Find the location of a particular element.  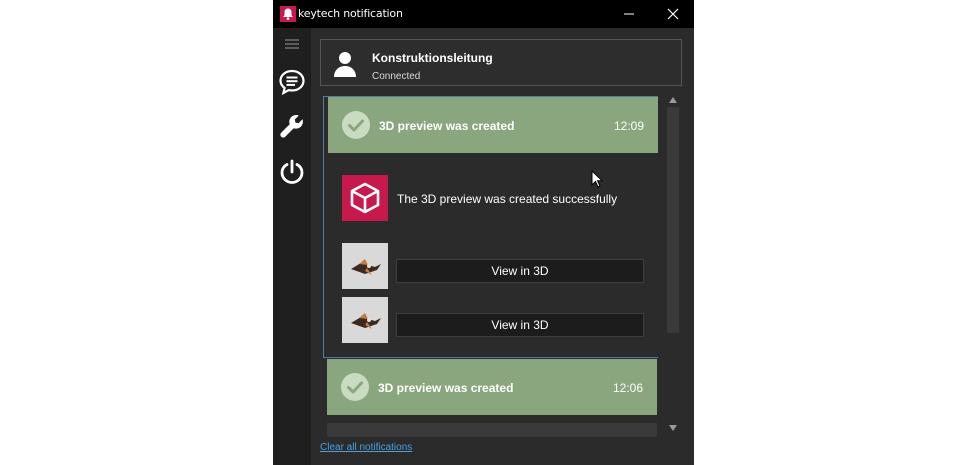

close-icon is located at coordinates (673, 14).